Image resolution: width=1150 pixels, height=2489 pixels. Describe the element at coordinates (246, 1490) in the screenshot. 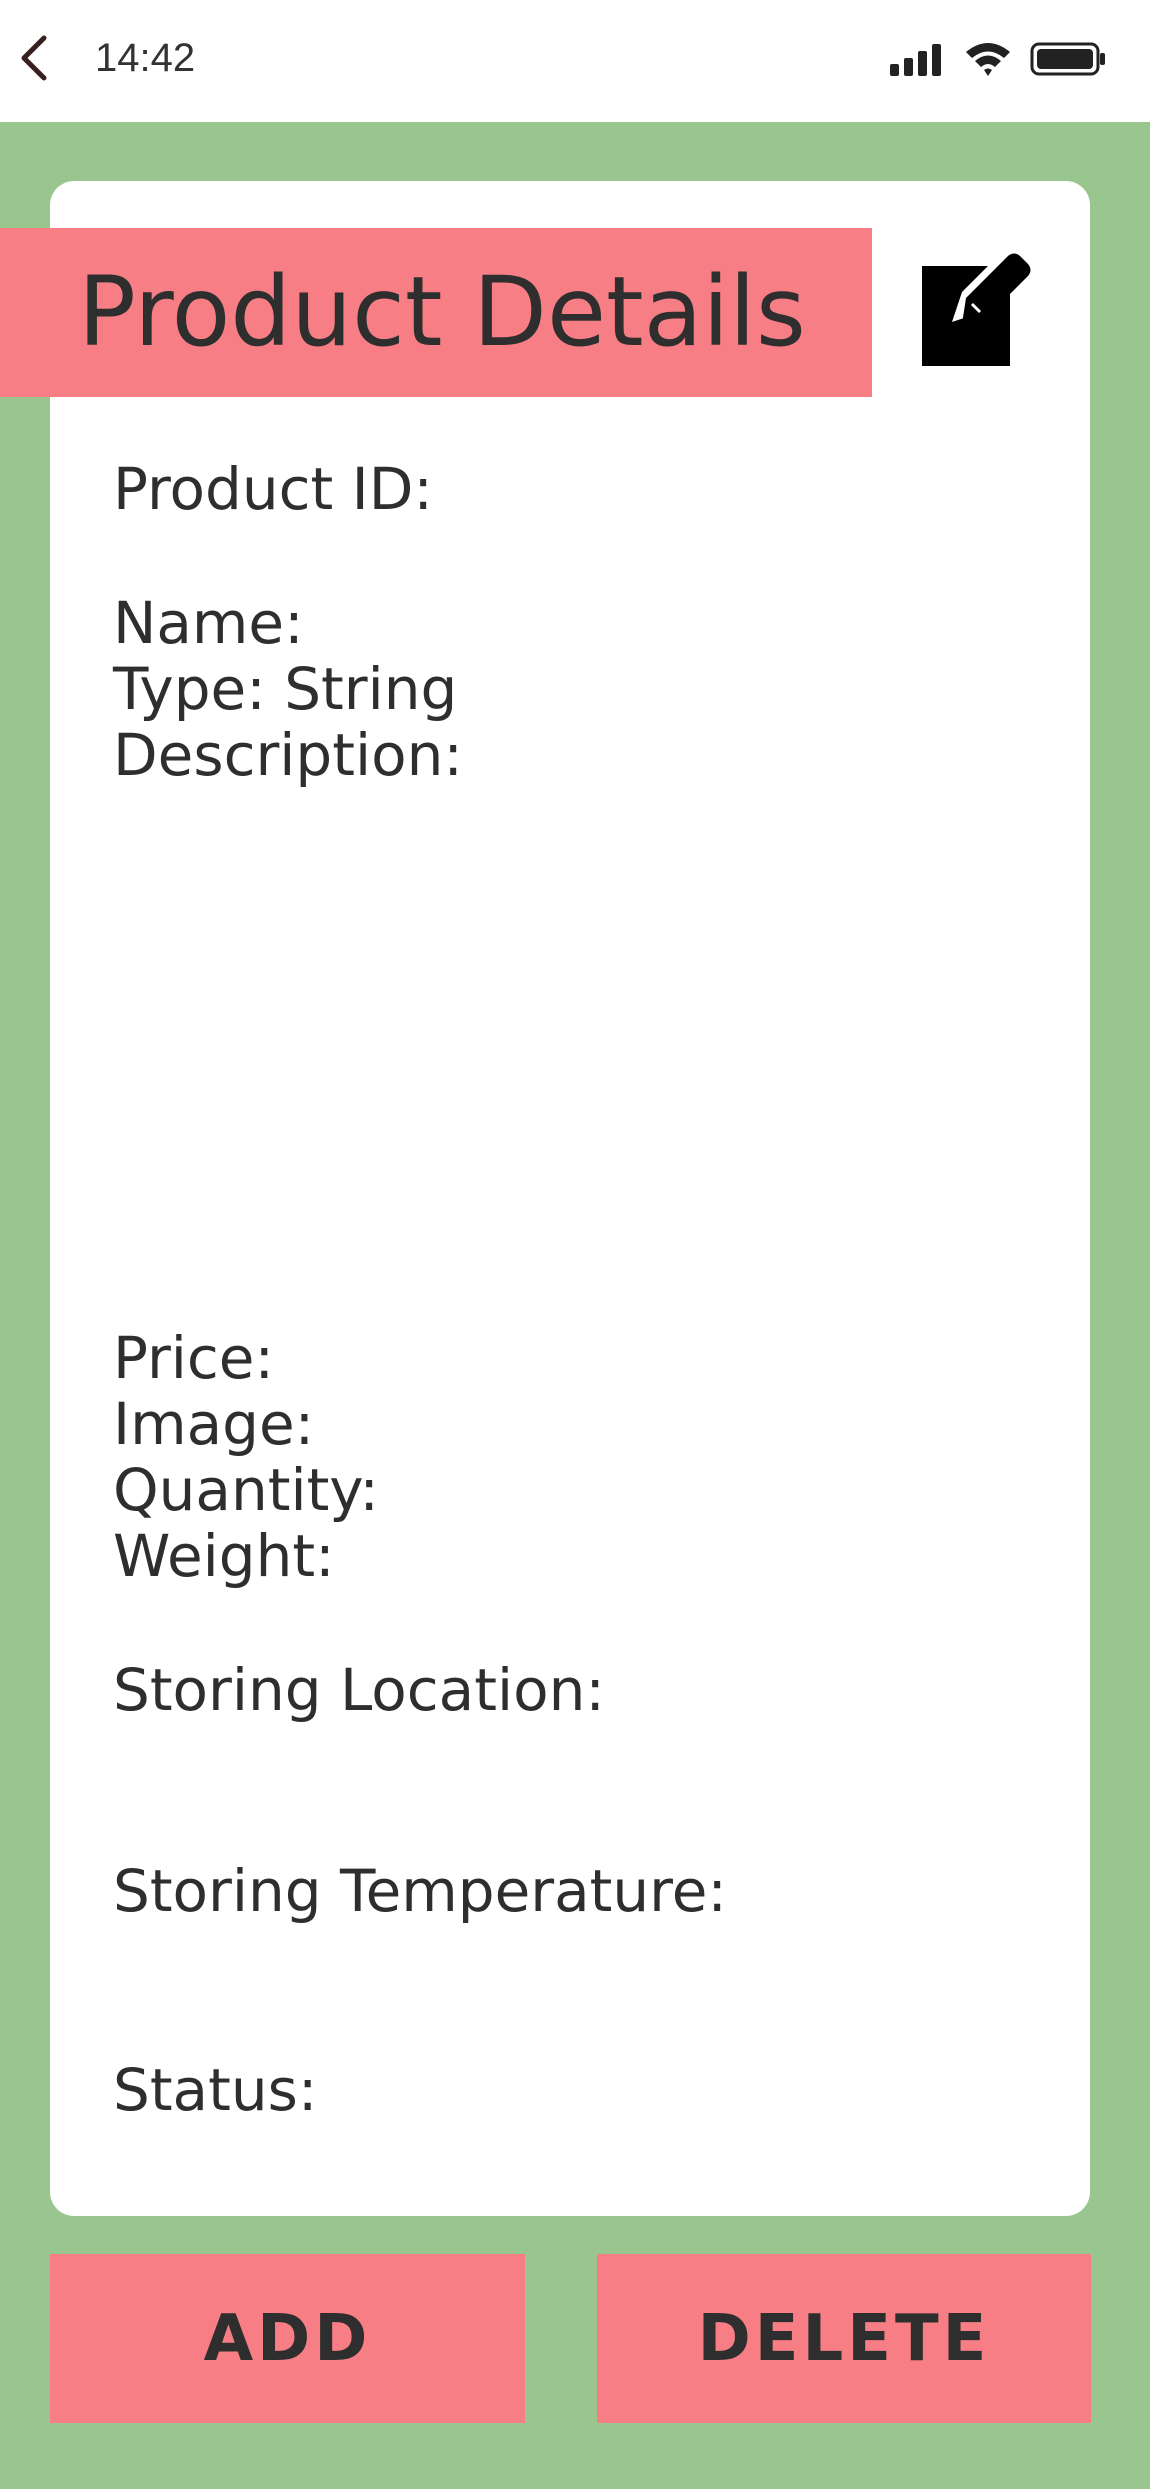

I see `field-quantity: Quantity:` at that location.